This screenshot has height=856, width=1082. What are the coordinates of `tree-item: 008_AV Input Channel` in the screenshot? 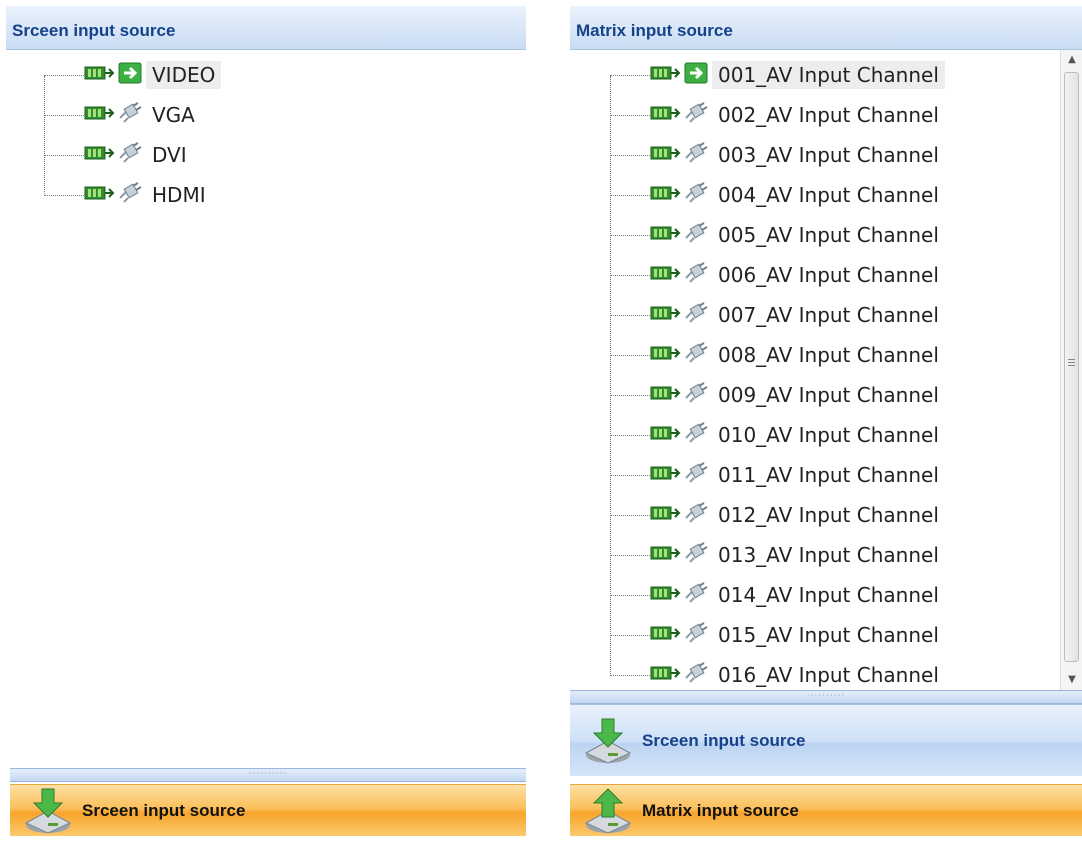 It's located at (777, 355).